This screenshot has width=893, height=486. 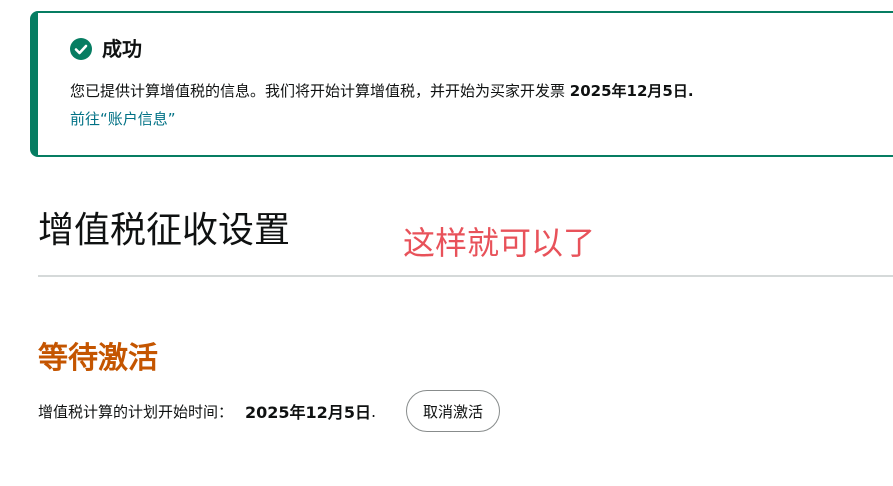 What do you see at coordinates (465, 276) in the screenshot?
I see `divider` at bounding box center [465, 276].